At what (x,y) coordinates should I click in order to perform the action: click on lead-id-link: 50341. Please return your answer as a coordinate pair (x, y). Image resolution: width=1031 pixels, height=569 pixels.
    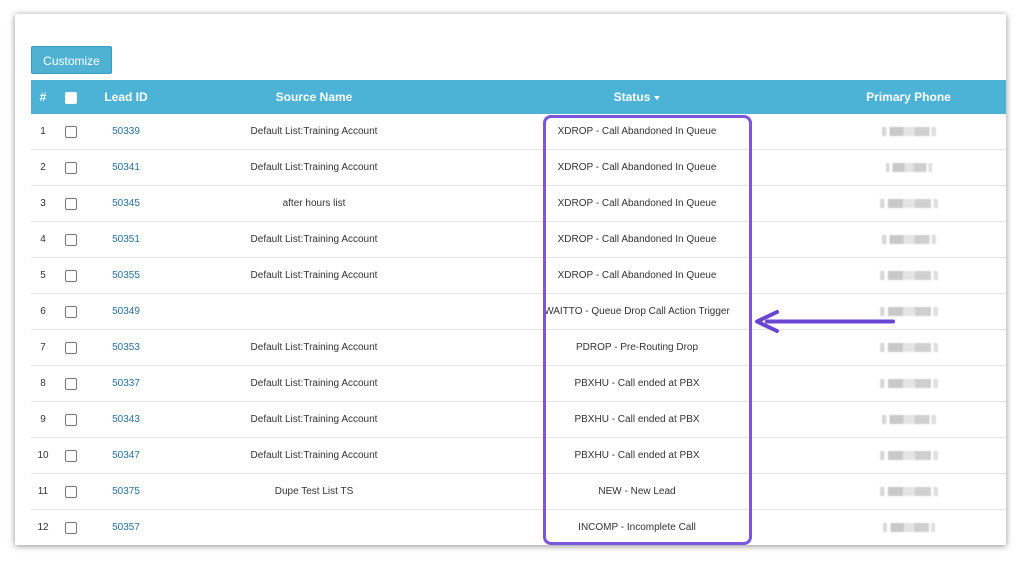
    Looking at the image, I should click on (126, 167).